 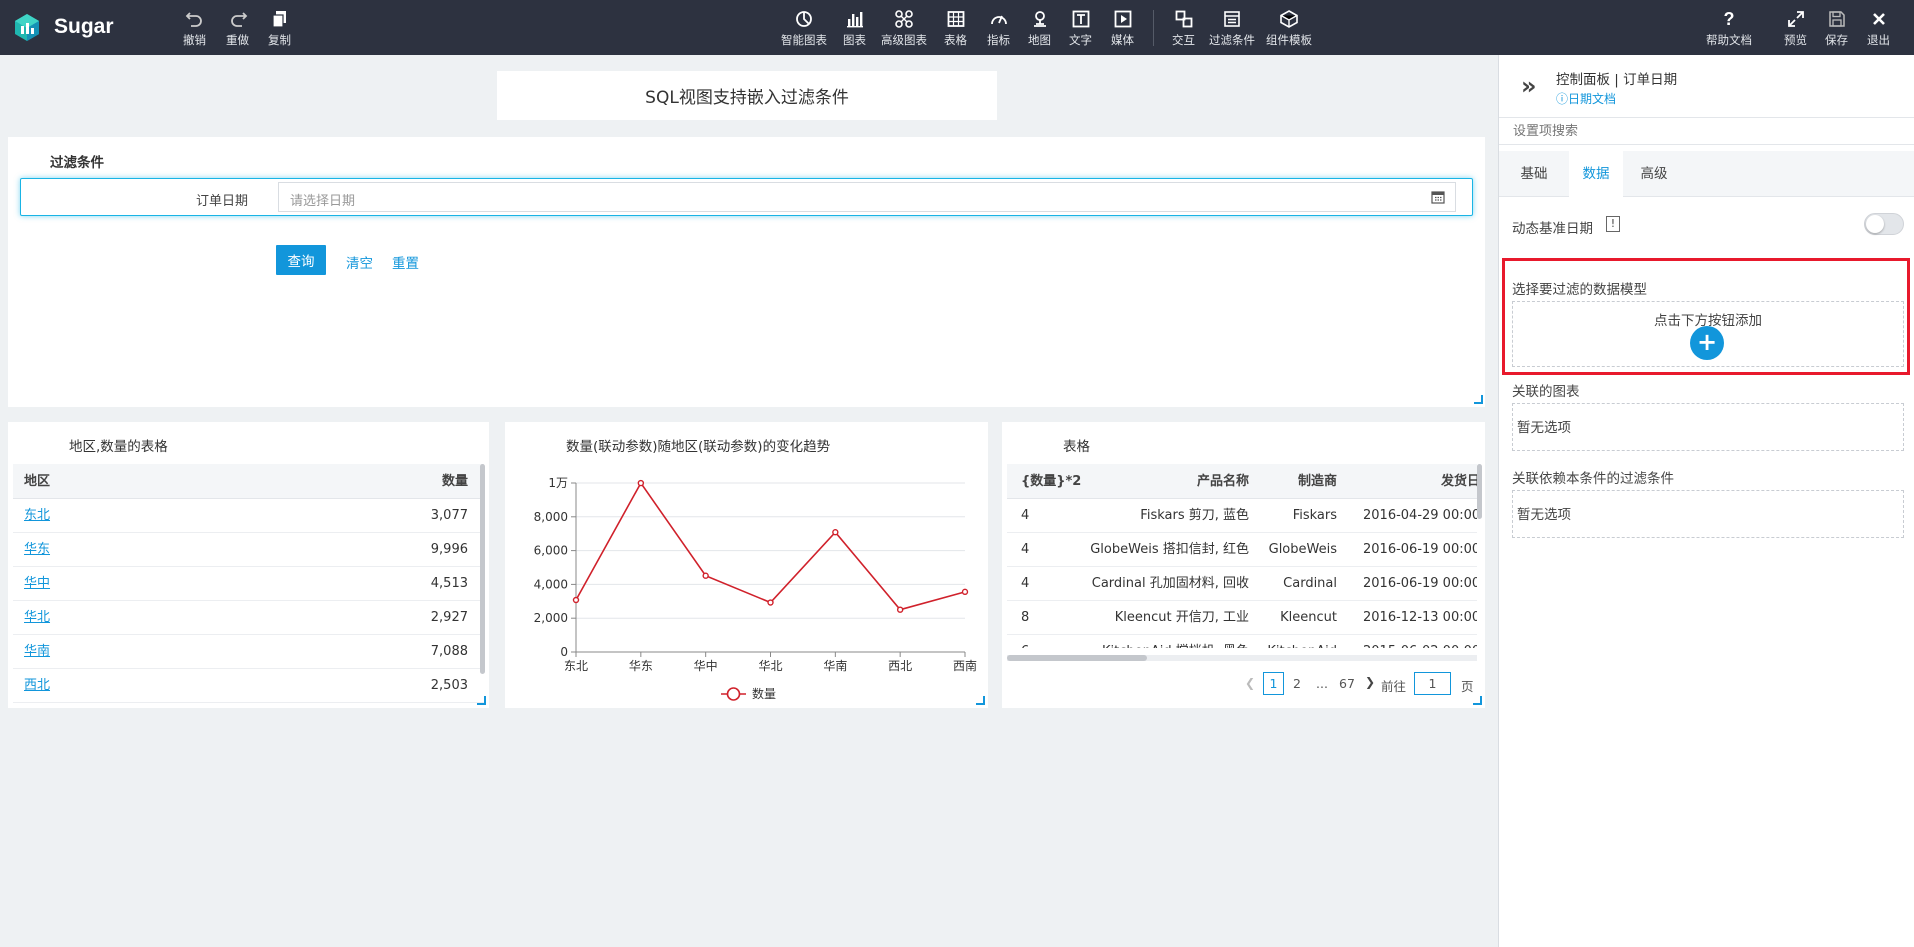 I want to click on filter-condition-button: 过滤条件, so click(x=1232, y=28).